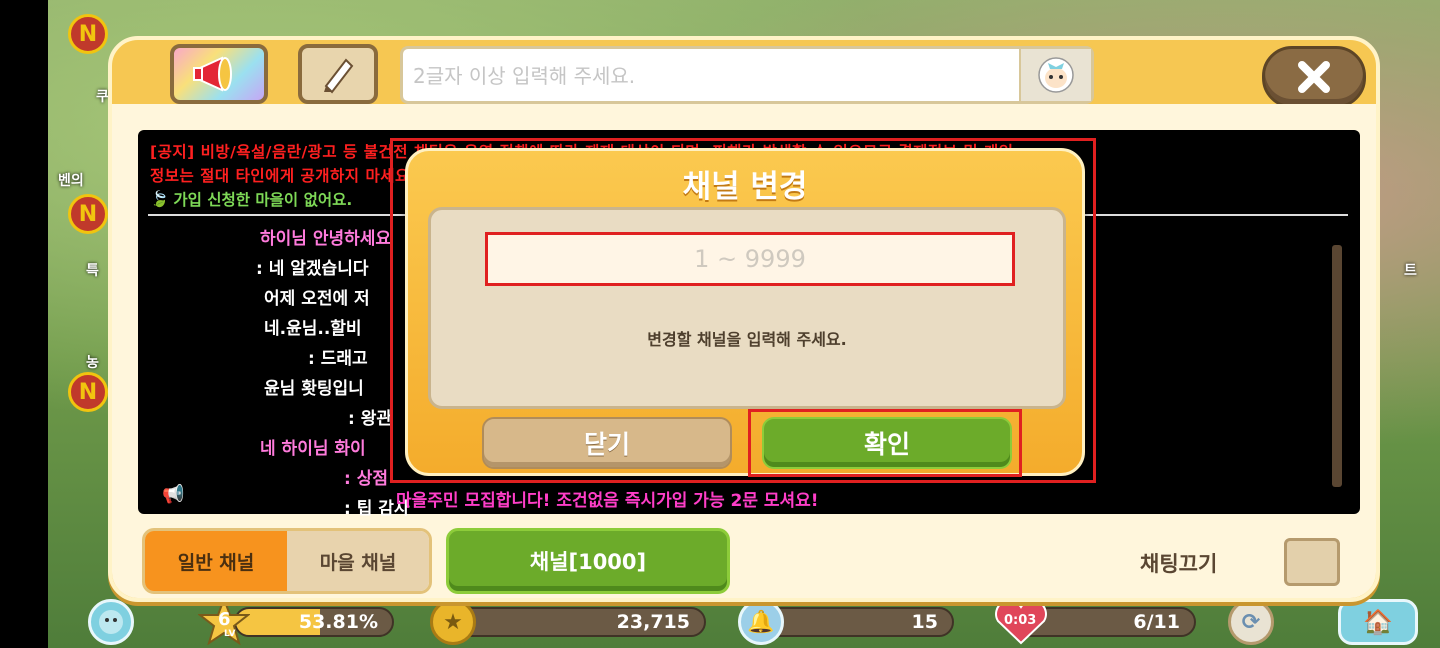 This screenshot has height=648, width=1440. I want to click on edit-button, so click(338, 74).